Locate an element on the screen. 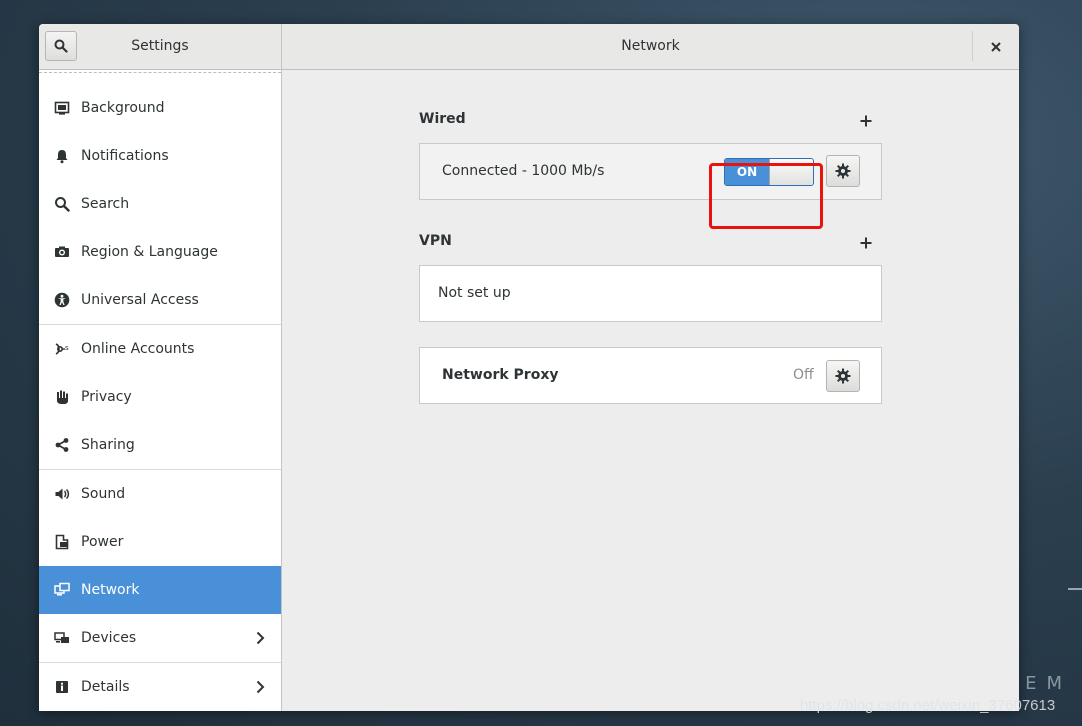  sidebar-header: Settings is located at coordinates (160, 46).